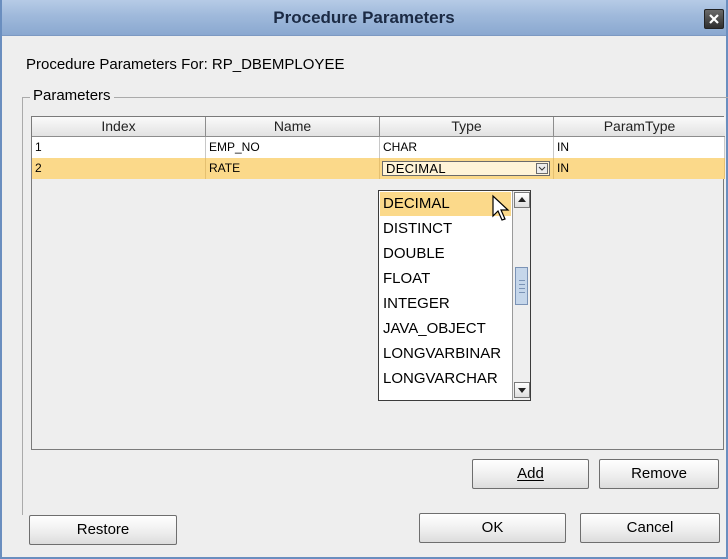  What do you see at coordinates (714, 19) in the screenshot?
I see `close-icon` at bounding box center [714, 19].